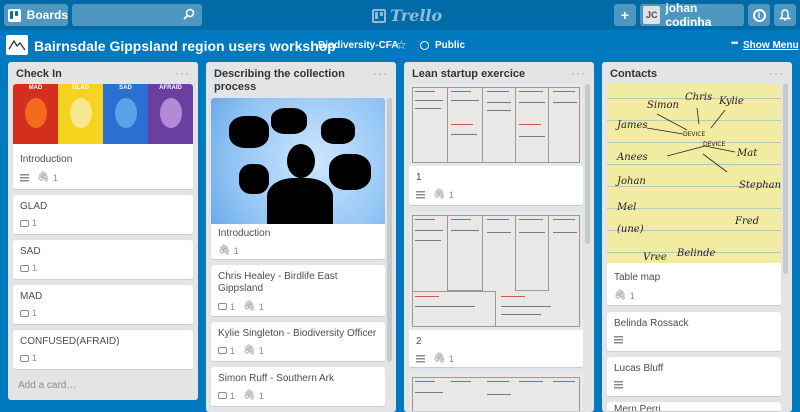 The height and width of the screenshot is (412, 800). What do you see at coordinates (639, 368) in the screenshot?
I see `card-title: Lucas Bluff` at bounding box center [639, 368].